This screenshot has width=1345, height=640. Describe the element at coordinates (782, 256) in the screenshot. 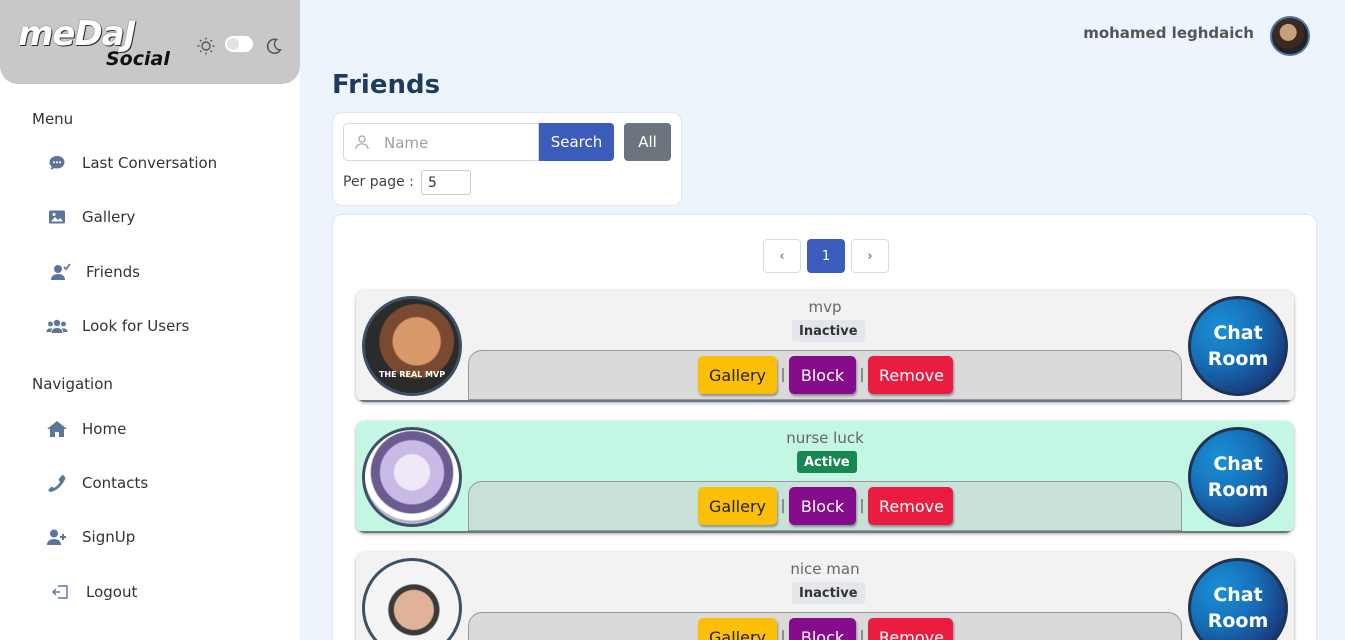

I see `prev-page-button: ‹` at that location.